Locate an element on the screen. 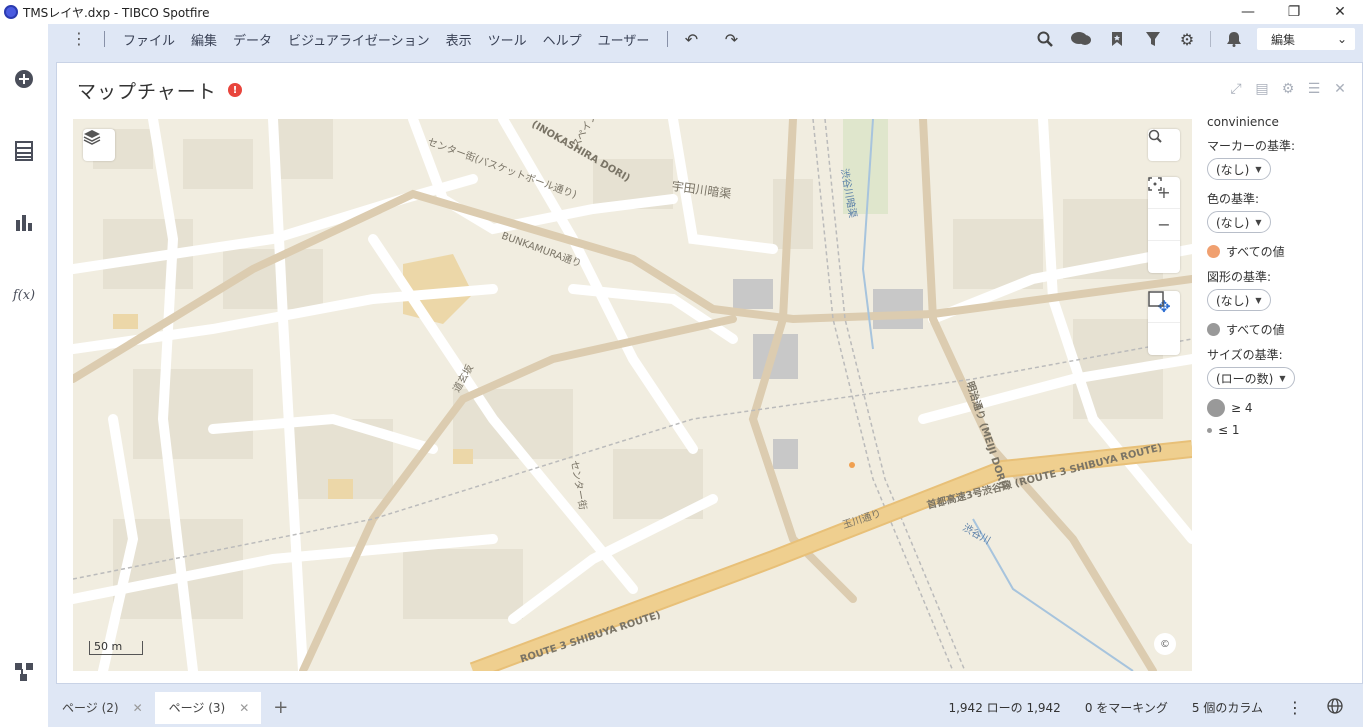 The height and width of the screenshot is (727, 1363). visualization-title: マップチャート is located at coordinates (147, 90).